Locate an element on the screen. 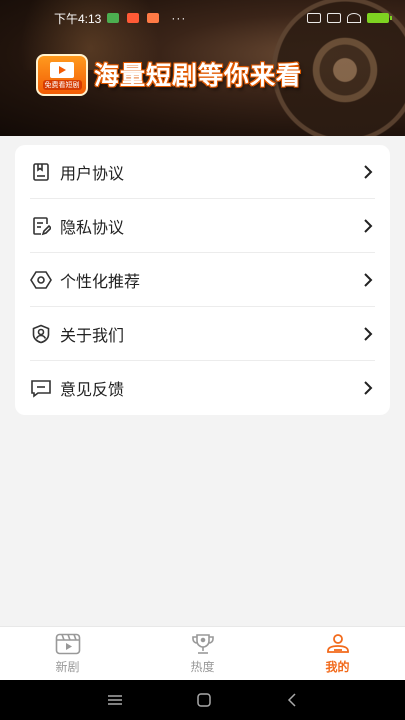 Image resolution: width=405 pixels, height=720 pixels. app-logo: 免费看短剧 is located at coordinates (62, 75).